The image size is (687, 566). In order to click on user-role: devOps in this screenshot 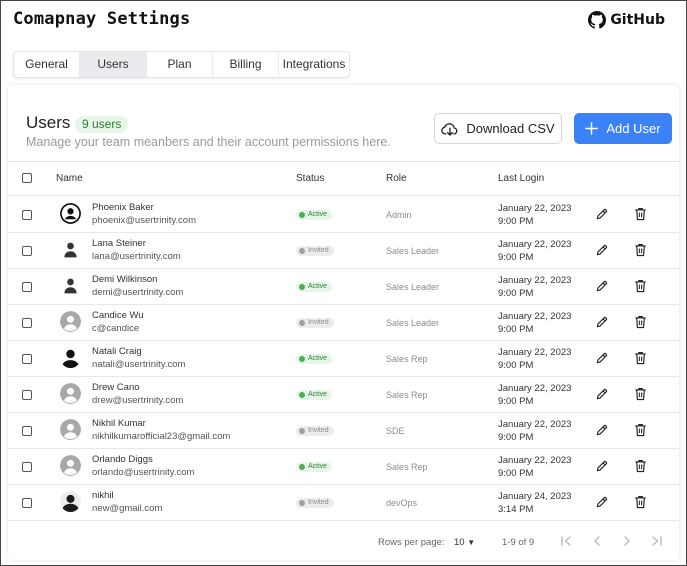, I will do `click(402, 503)`.